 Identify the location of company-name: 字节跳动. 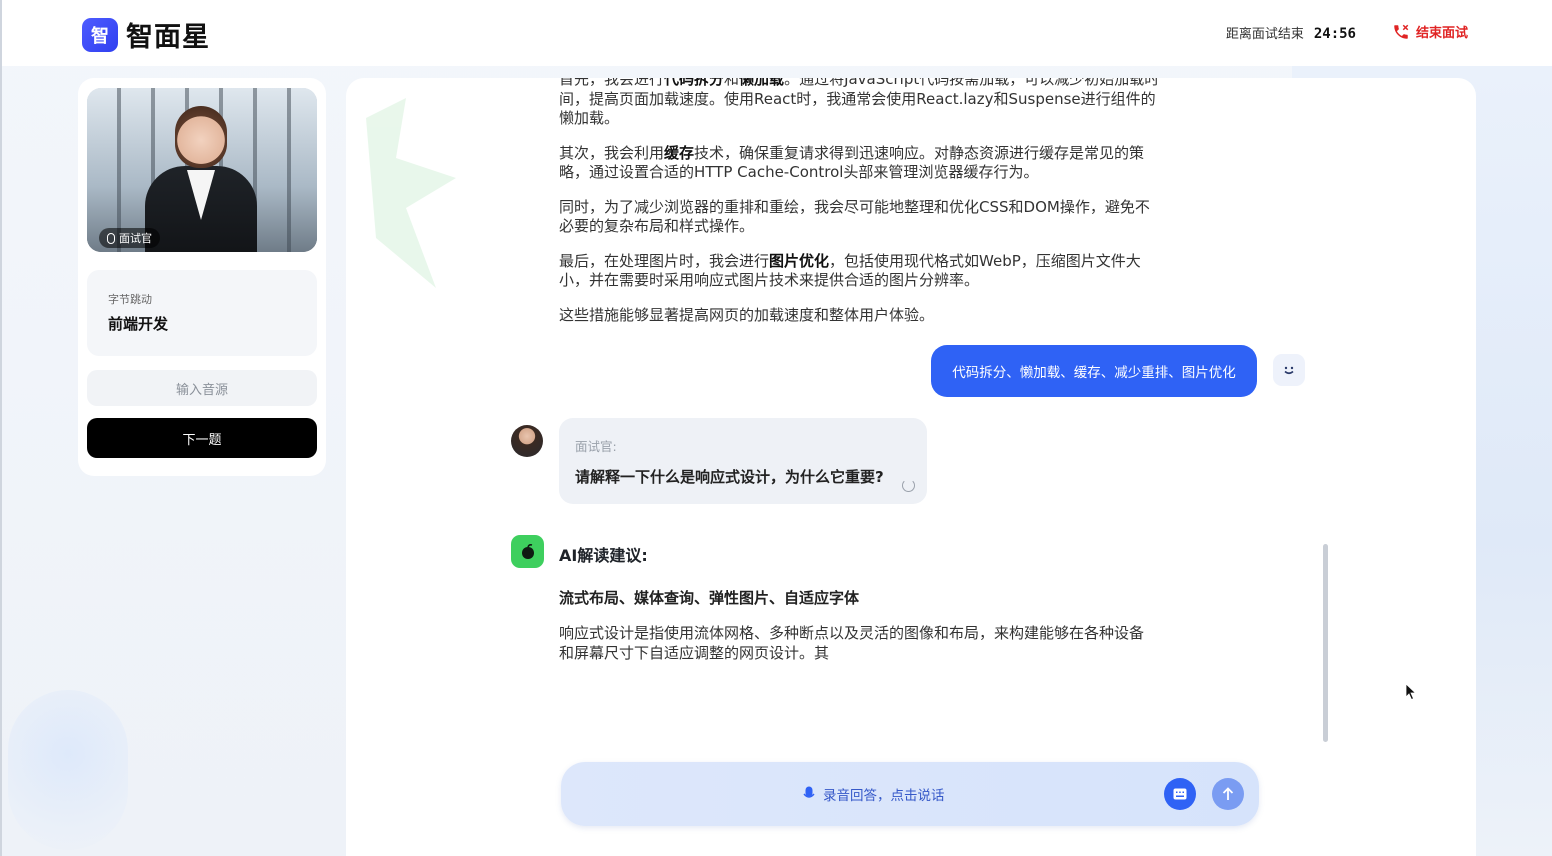
(130, 299).